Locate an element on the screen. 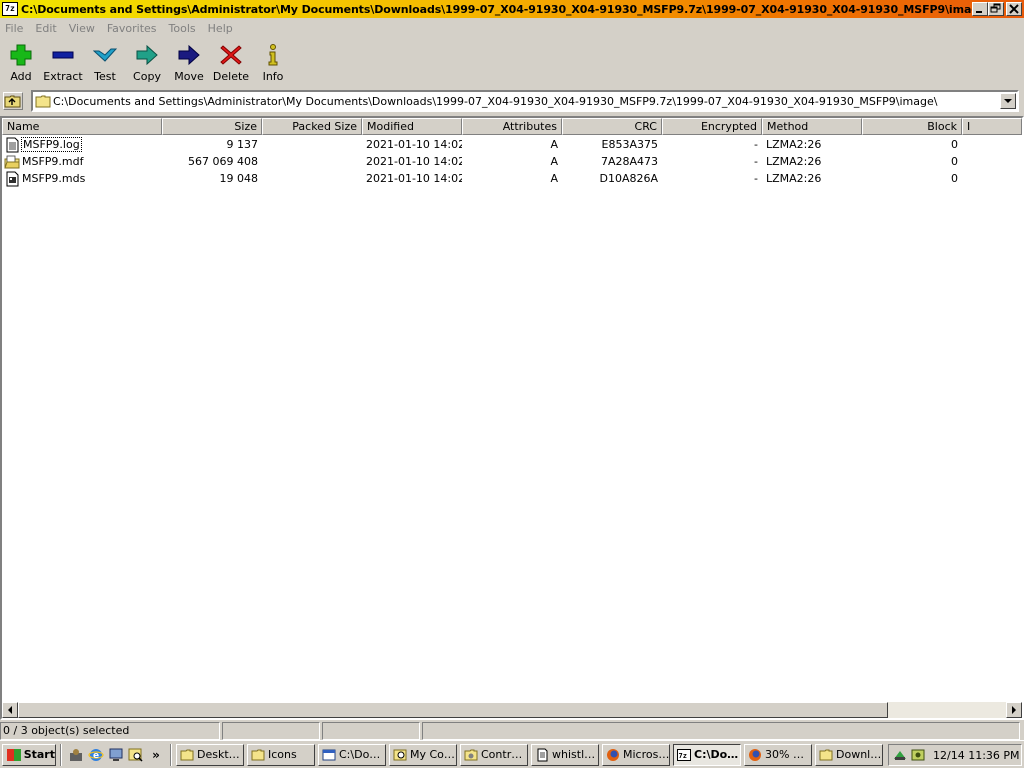 Image resolution: width=1024 pixels, height=768 pixels. column-header-attributes: Attributes is located at coordinates (512, 126).